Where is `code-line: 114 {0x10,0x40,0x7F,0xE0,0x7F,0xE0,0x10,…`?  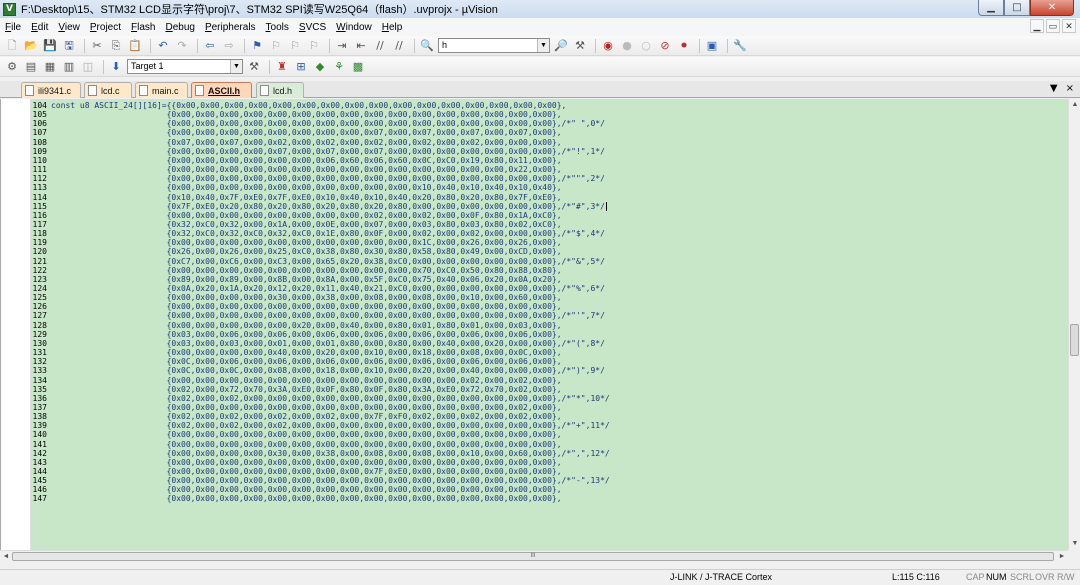 code-line: 114 {0x10,0x40,0x7F,0xE0,0x7F,0xE0,0x10,… is located at coordinates (549, 197).